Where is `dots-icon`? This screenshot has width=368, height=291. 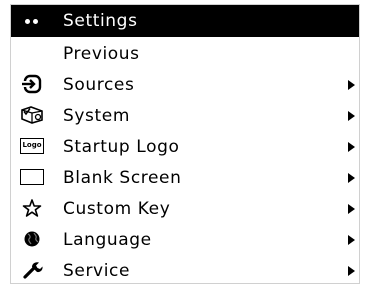
dots-icon is located at coordinates (34, 22).